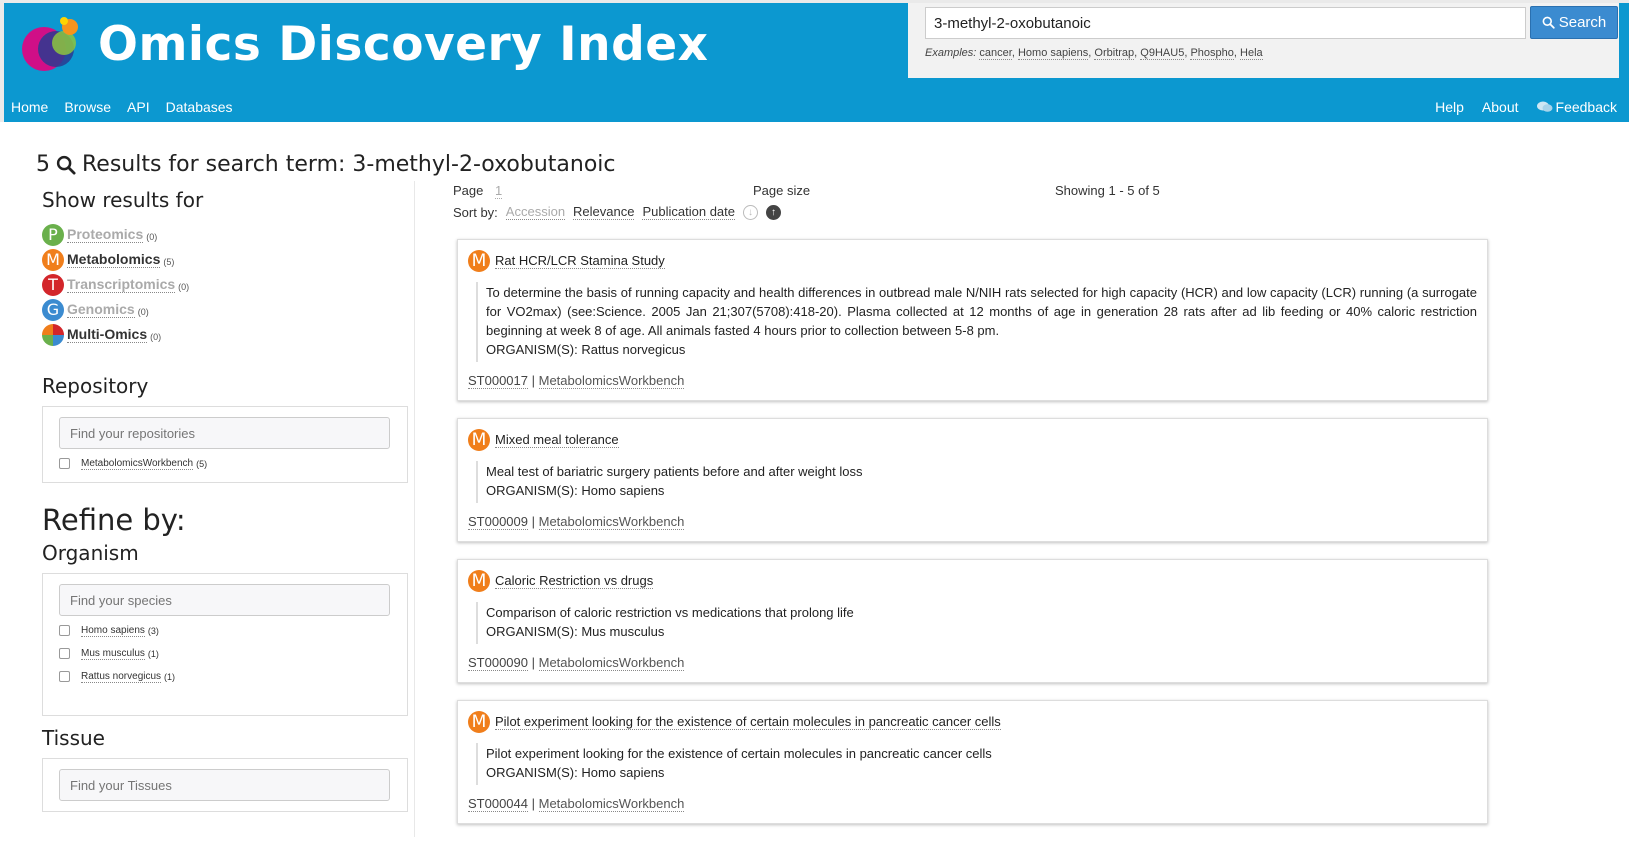  I want to click on main-nav: Home Browse API Databases, so click(122, 107).